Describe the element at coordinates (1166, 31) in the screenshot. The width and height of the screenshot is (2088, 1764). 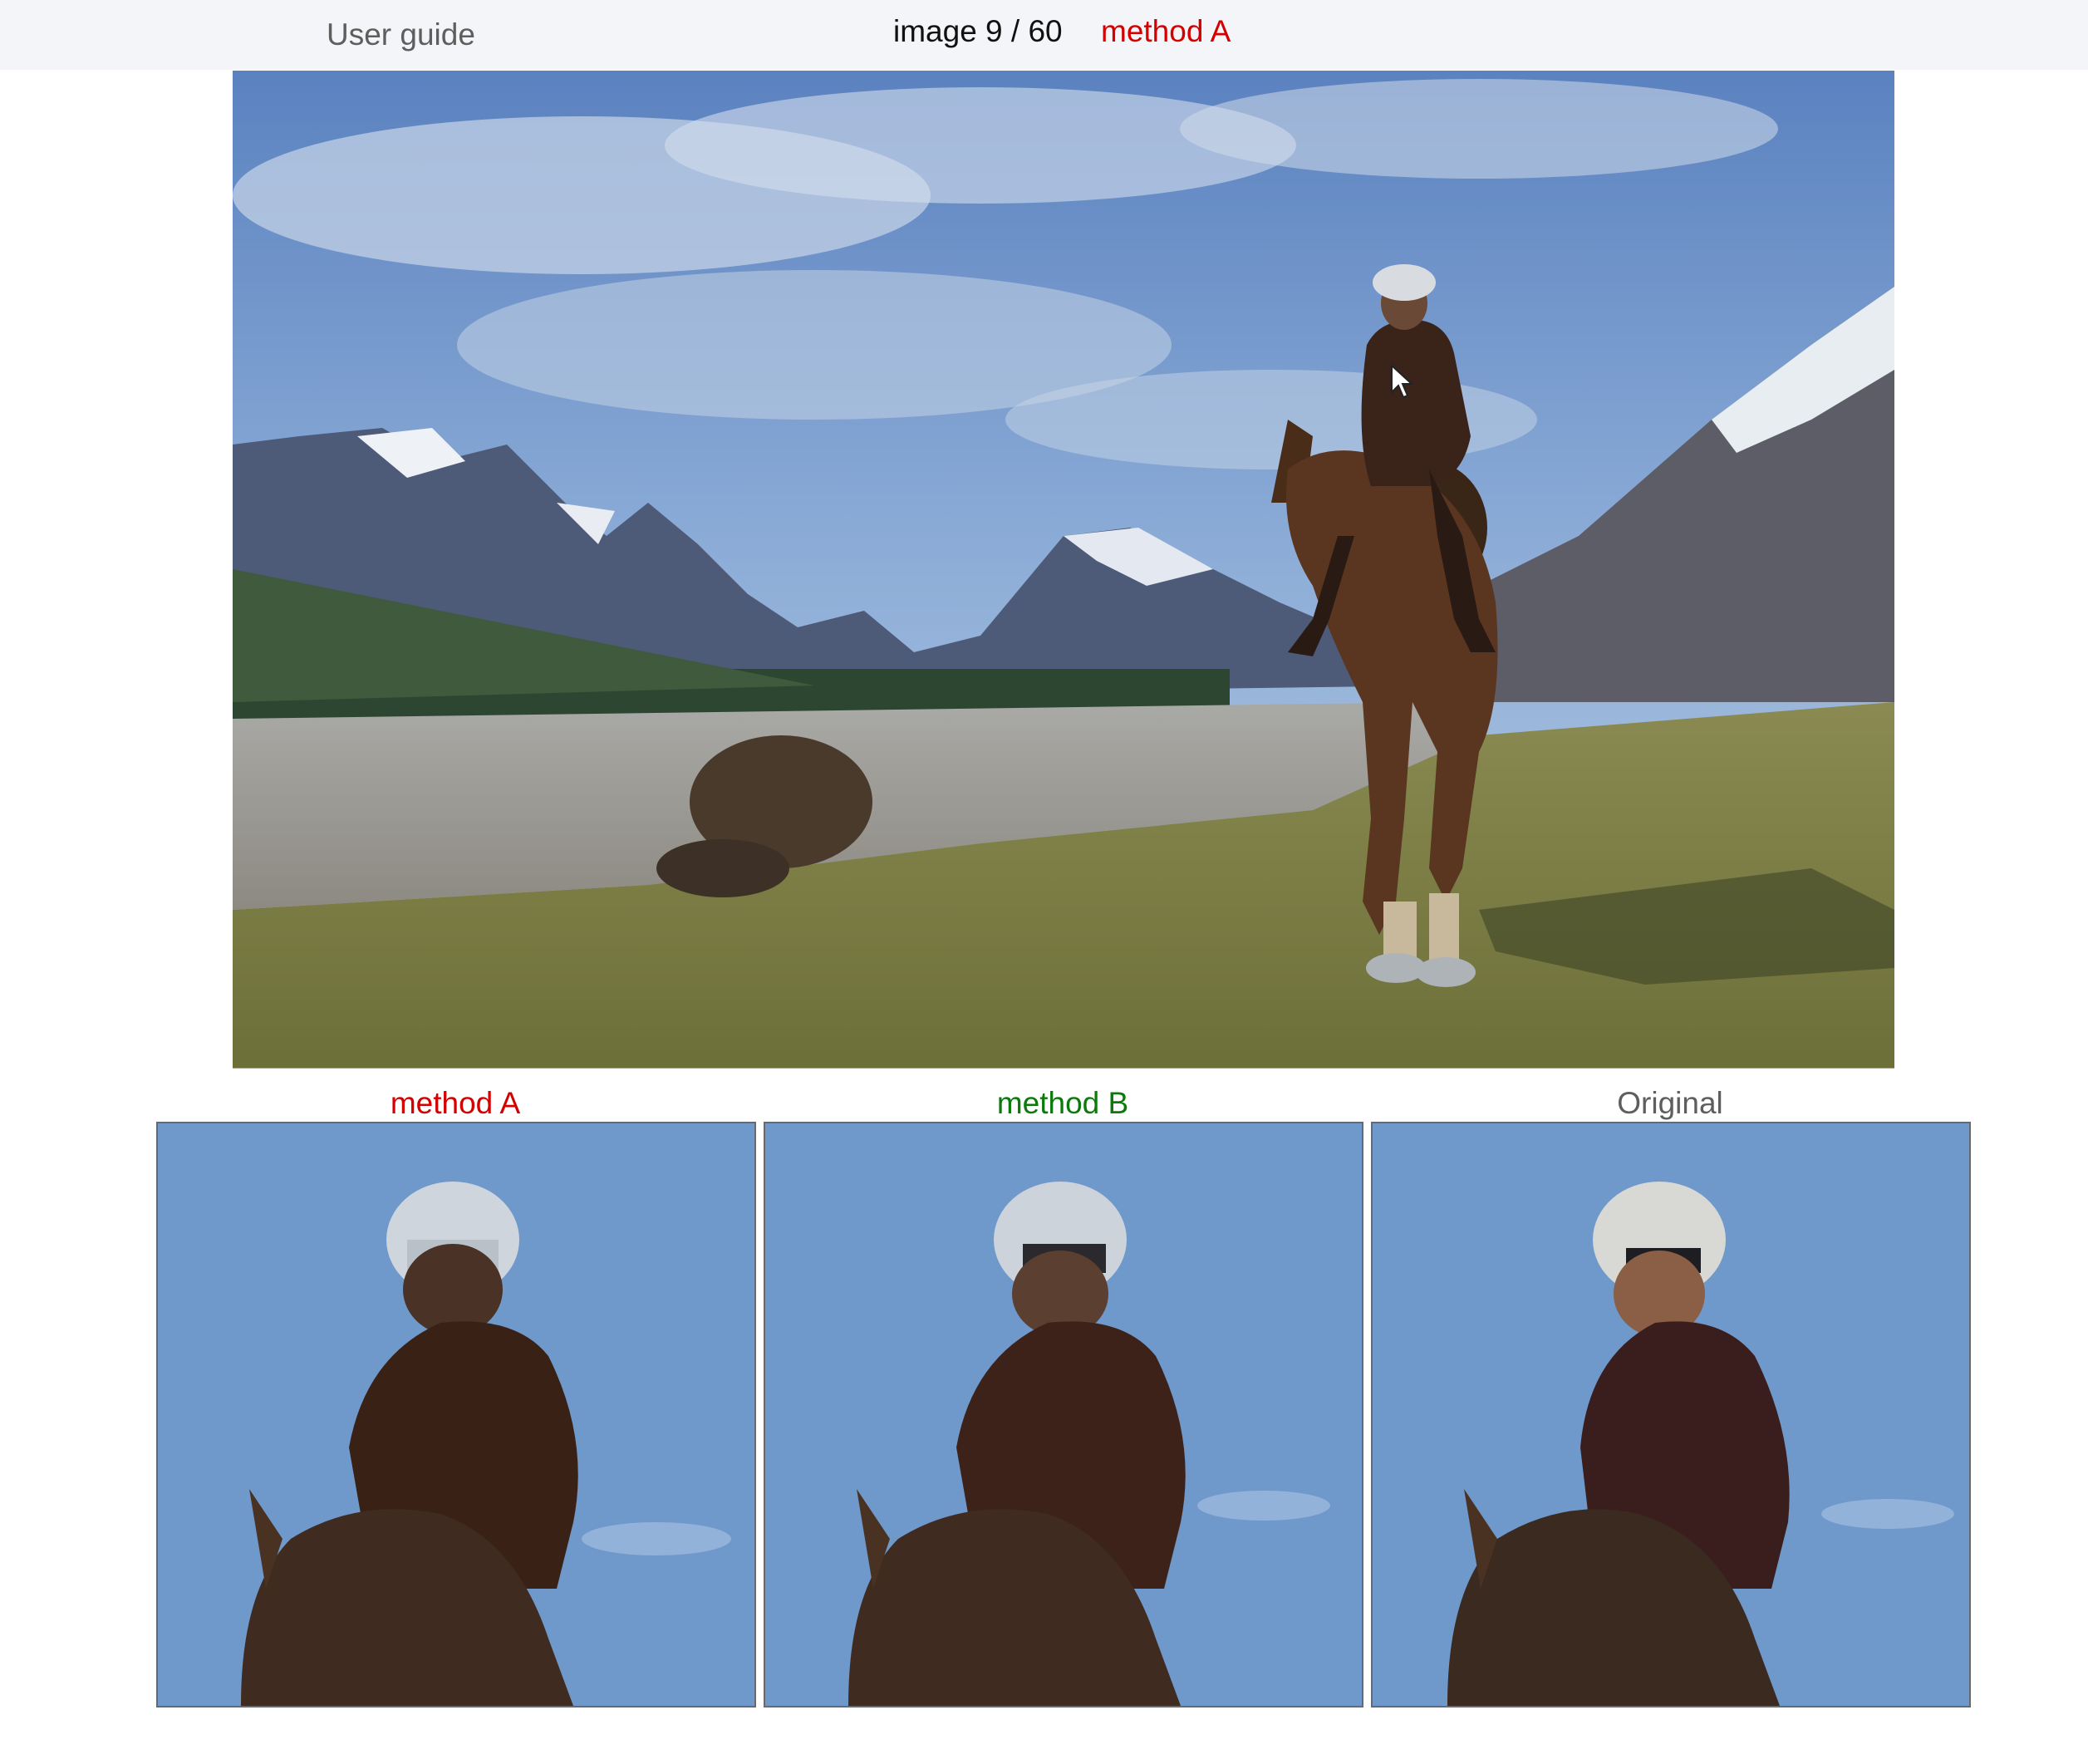
I see `current-method-label: method A` at that location.